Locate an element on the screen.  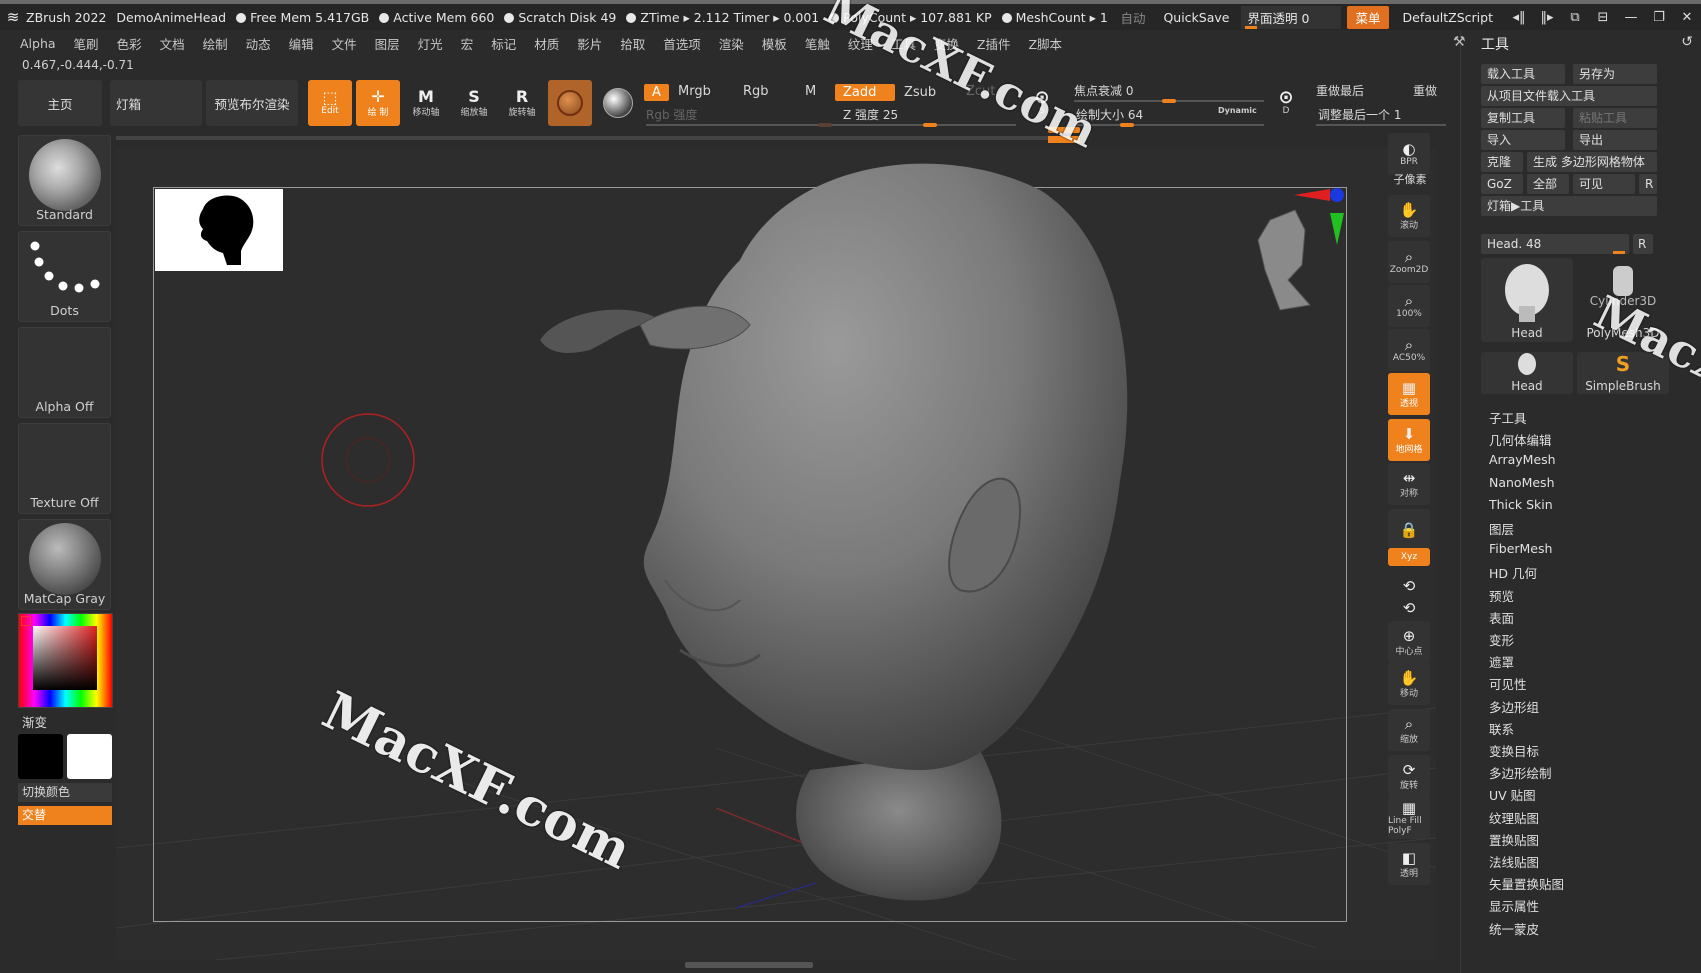
tool-subpalette-item: 变形 is located at coordinates (1501, 639).